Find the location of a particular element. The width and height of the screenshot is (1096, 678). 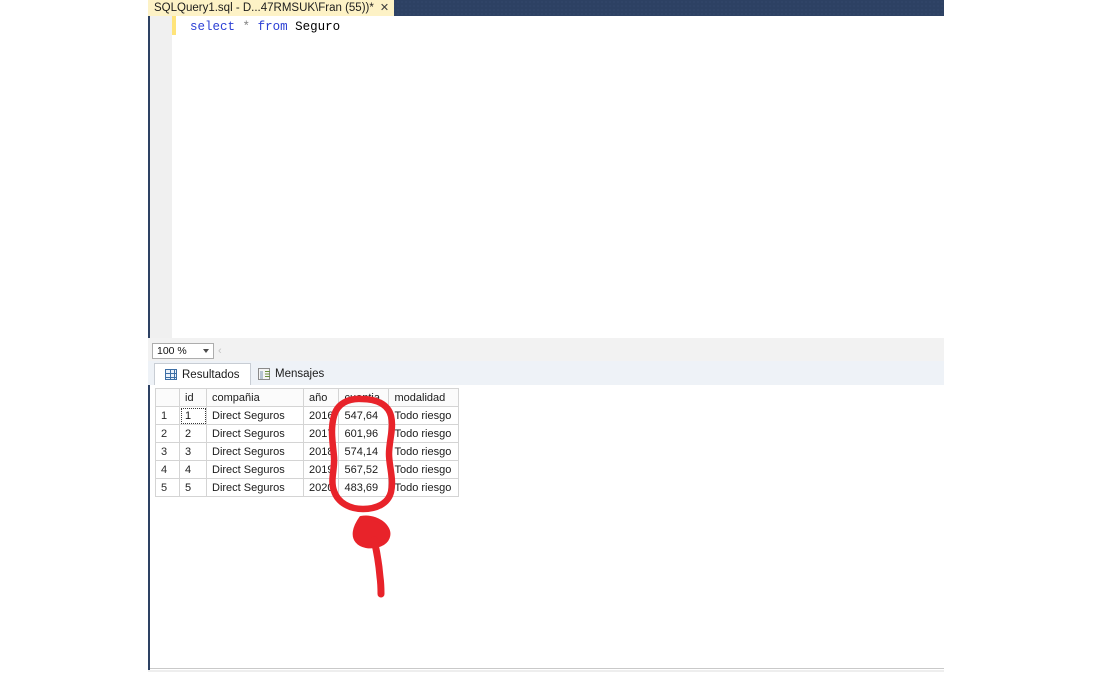

column-header-id: id is located at coordinates (193, 397).